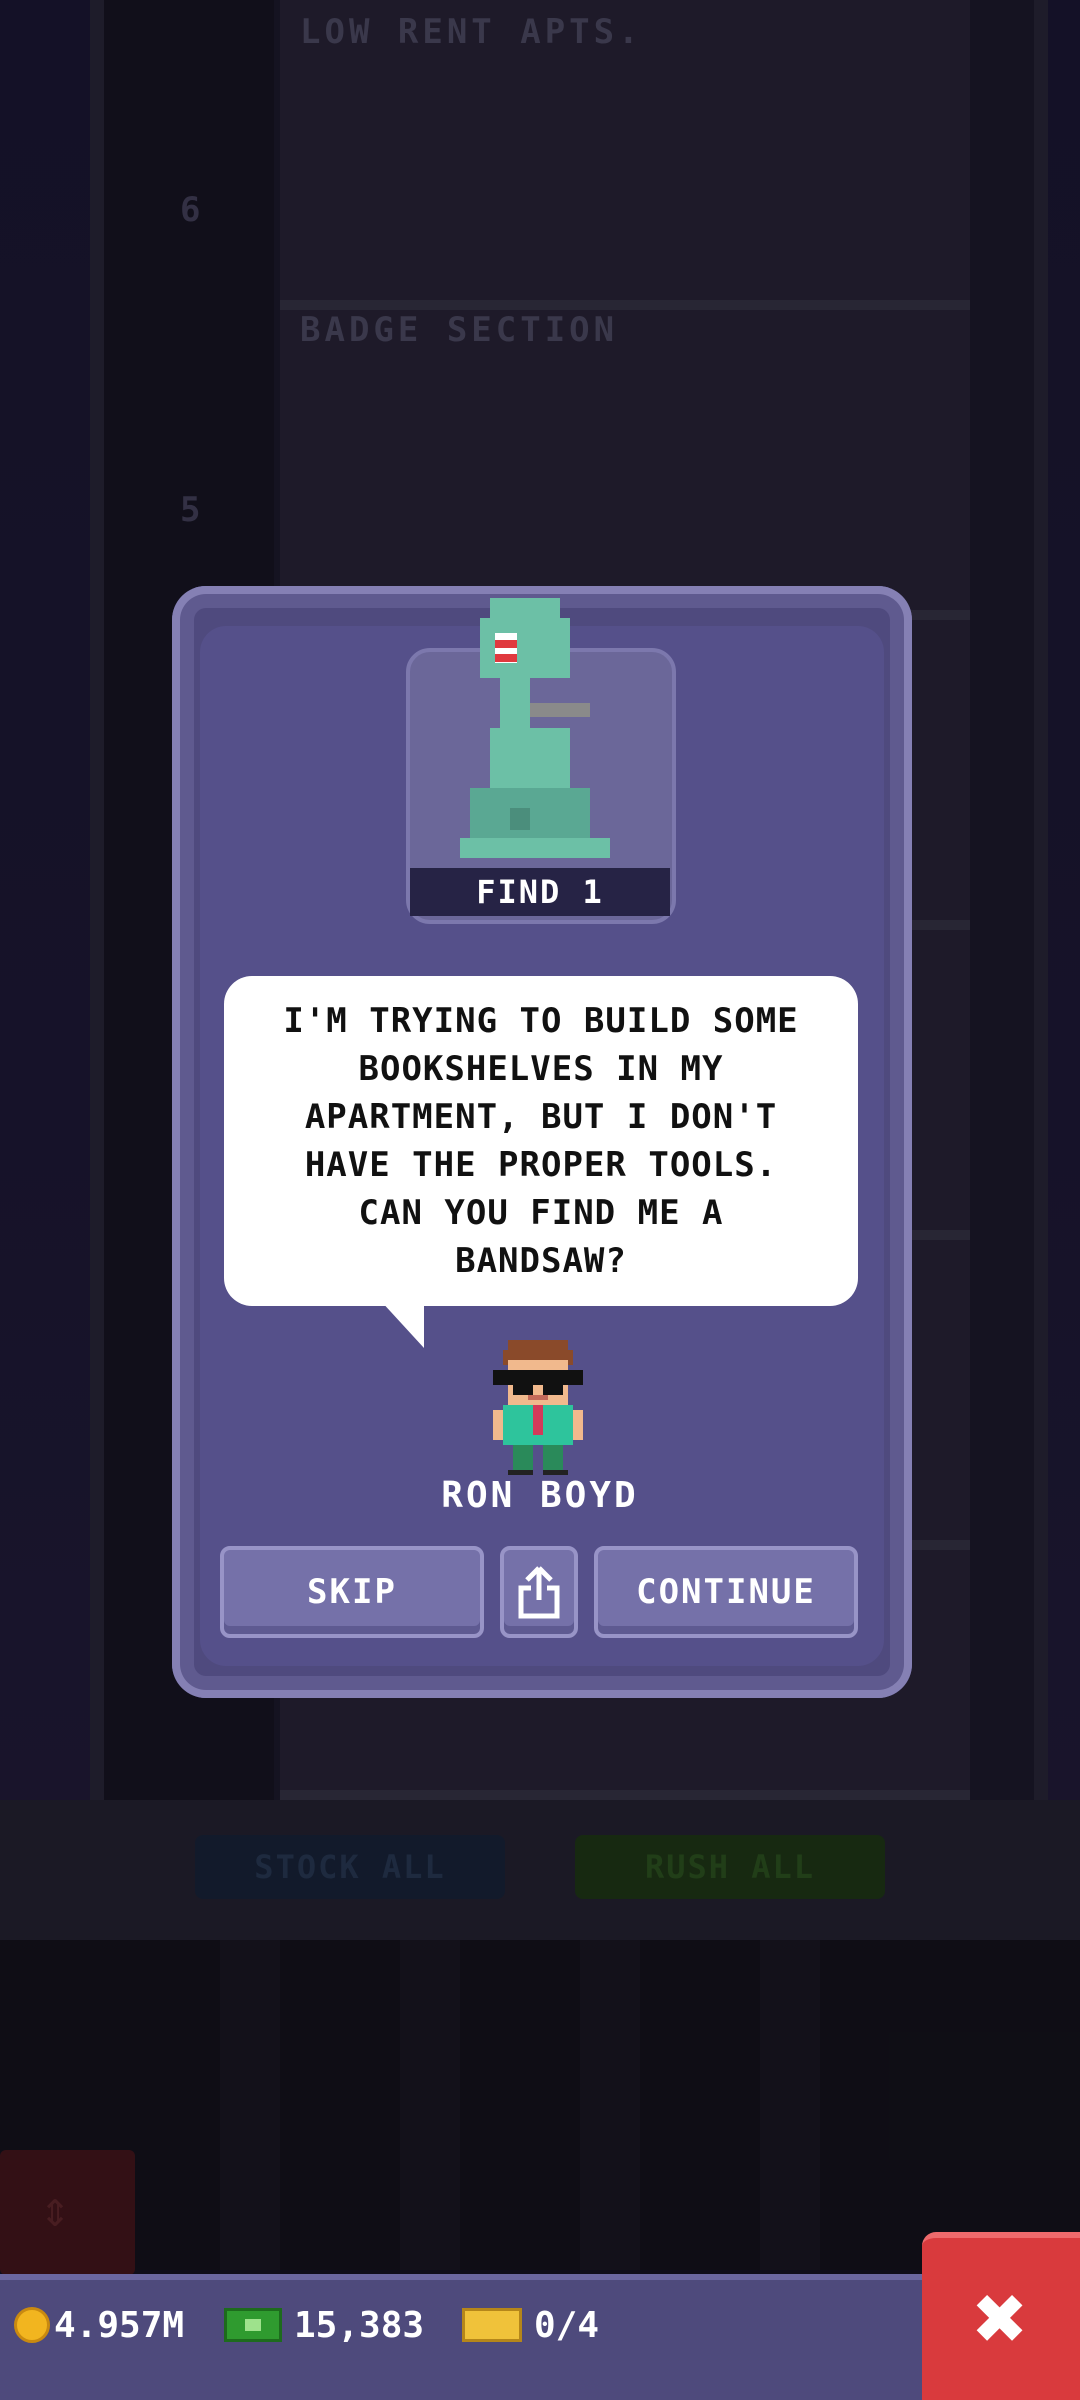 This screenshot has height=2400, width=1080. Describe the element at coordinates (541, 1117) in the screenshot. I see `dialogue-line: APARTMENT, BUT I DON'T` at that location.